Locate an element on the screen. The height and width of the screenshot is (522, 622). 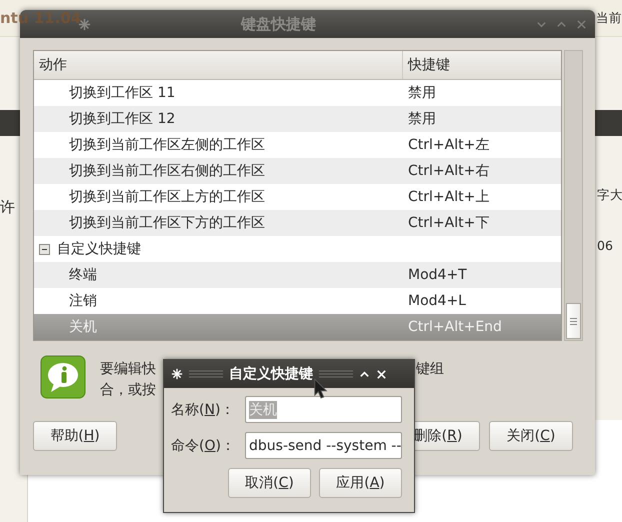
column-header: 动作 is located at coordinates (218, 65).